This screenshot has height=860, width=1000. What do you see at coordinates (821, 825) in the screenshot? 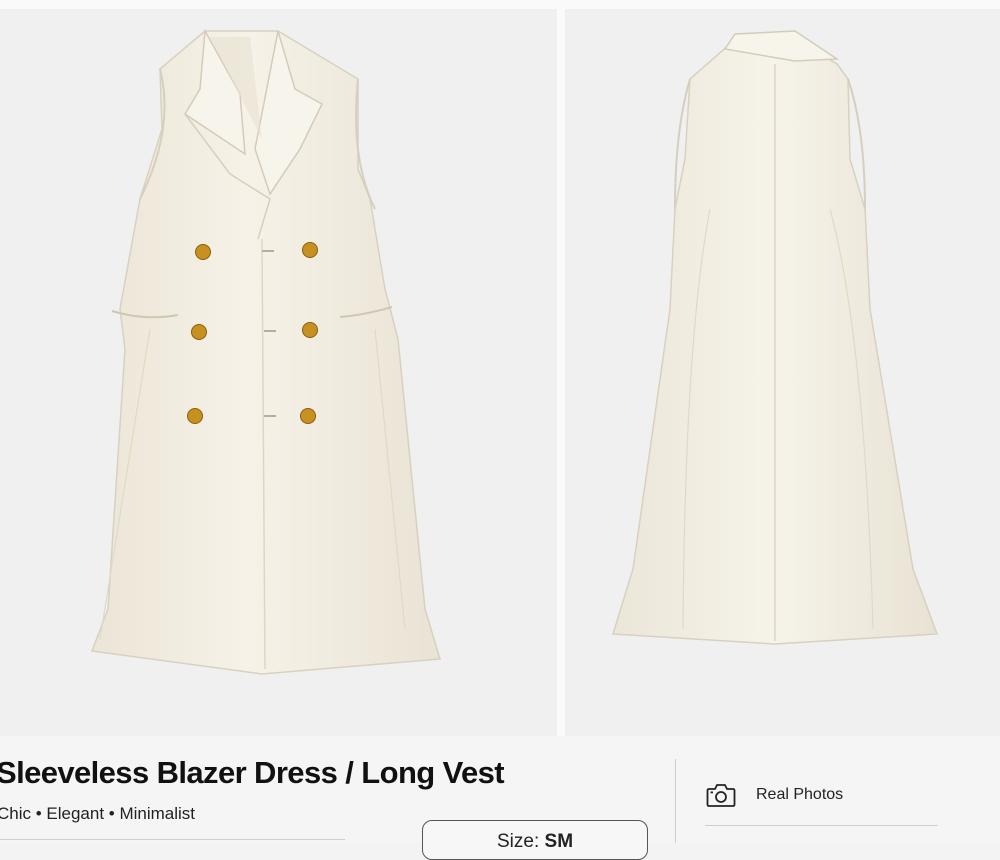
I see `divider-line-right` at bounding box center [821, 825].